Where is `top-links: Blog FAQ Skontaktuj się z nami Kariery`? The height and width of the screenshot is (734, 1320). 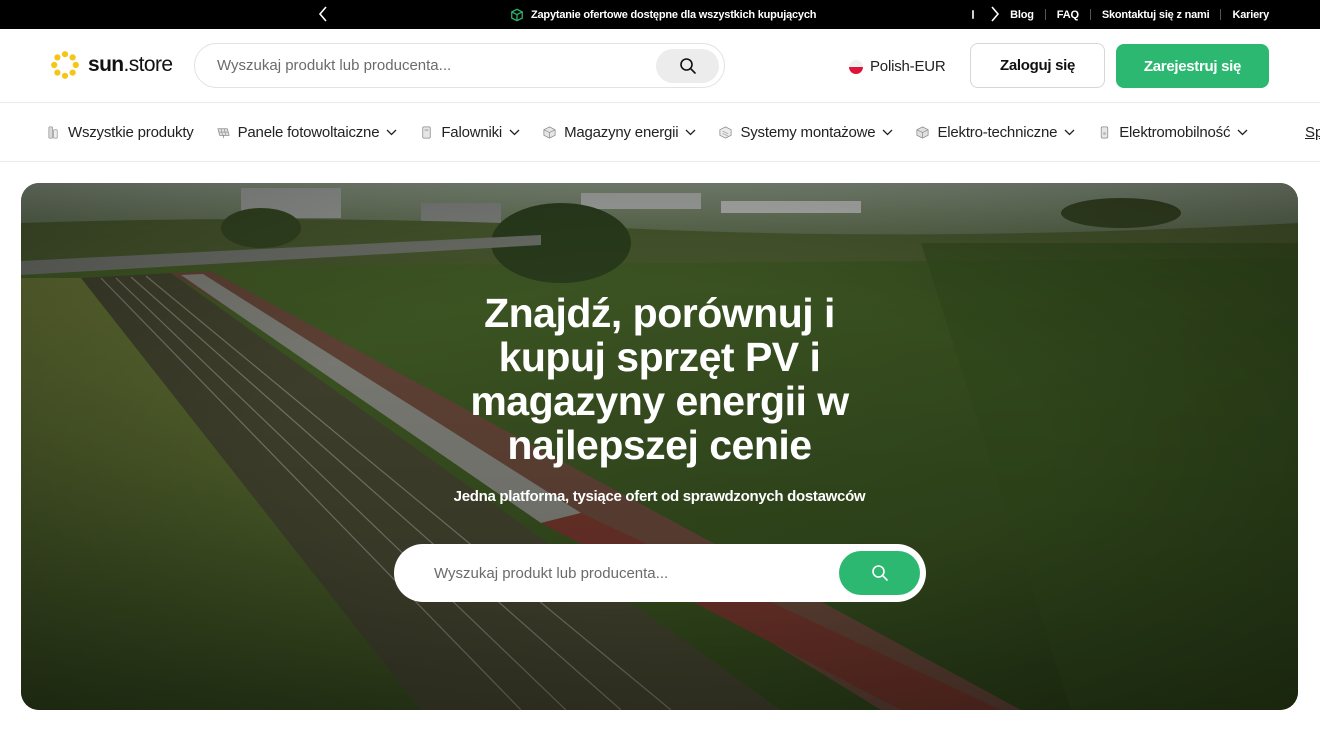
top-links: Blog FAQ Skontaktuj się z nami Kariery is located at coordinates (1134, 14).